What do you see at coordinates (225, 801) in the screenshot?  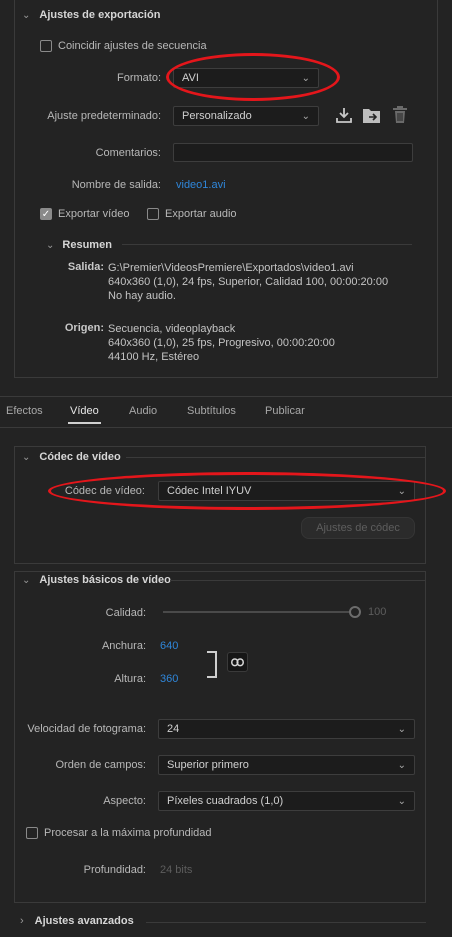 I see `aspect-value: Píxeles cuadrados (1,0)` at bounding box center [225, 801].